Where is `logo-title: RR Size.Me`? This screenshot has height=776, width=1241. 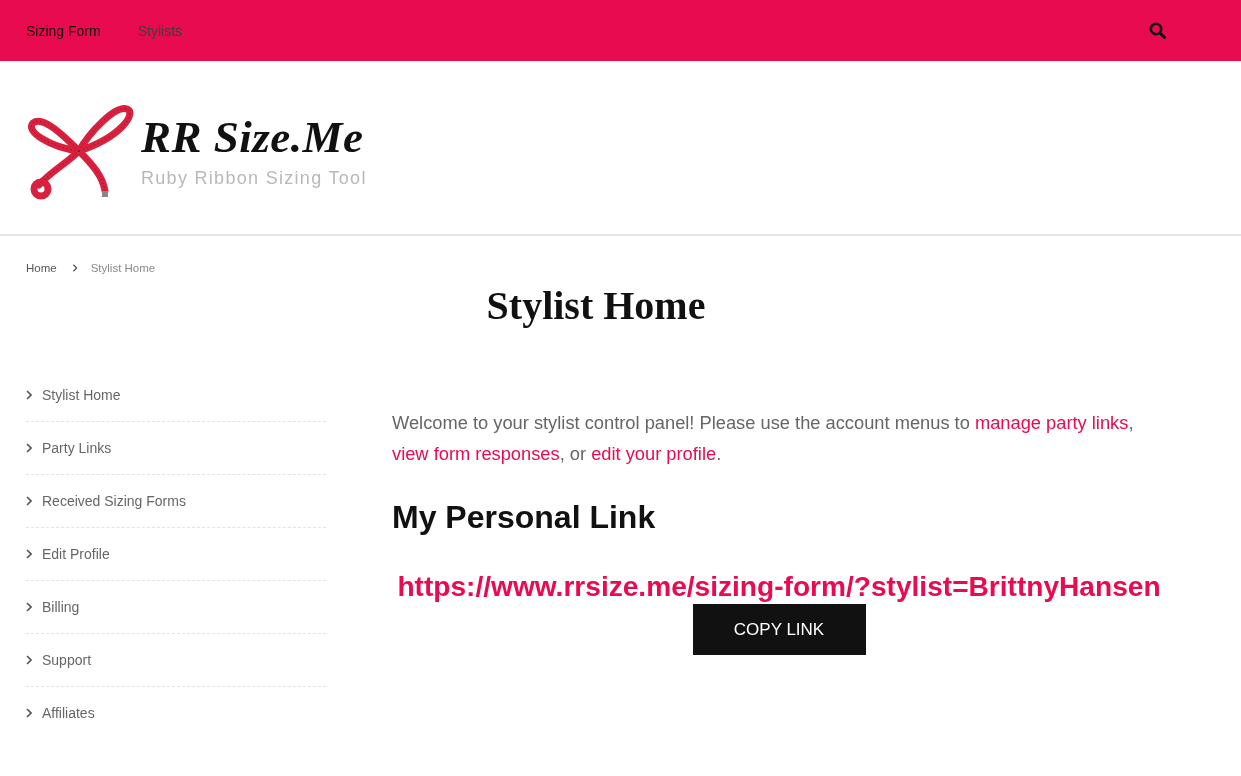 logo-title: RR Size.Me is located at coordinates (253, 137).